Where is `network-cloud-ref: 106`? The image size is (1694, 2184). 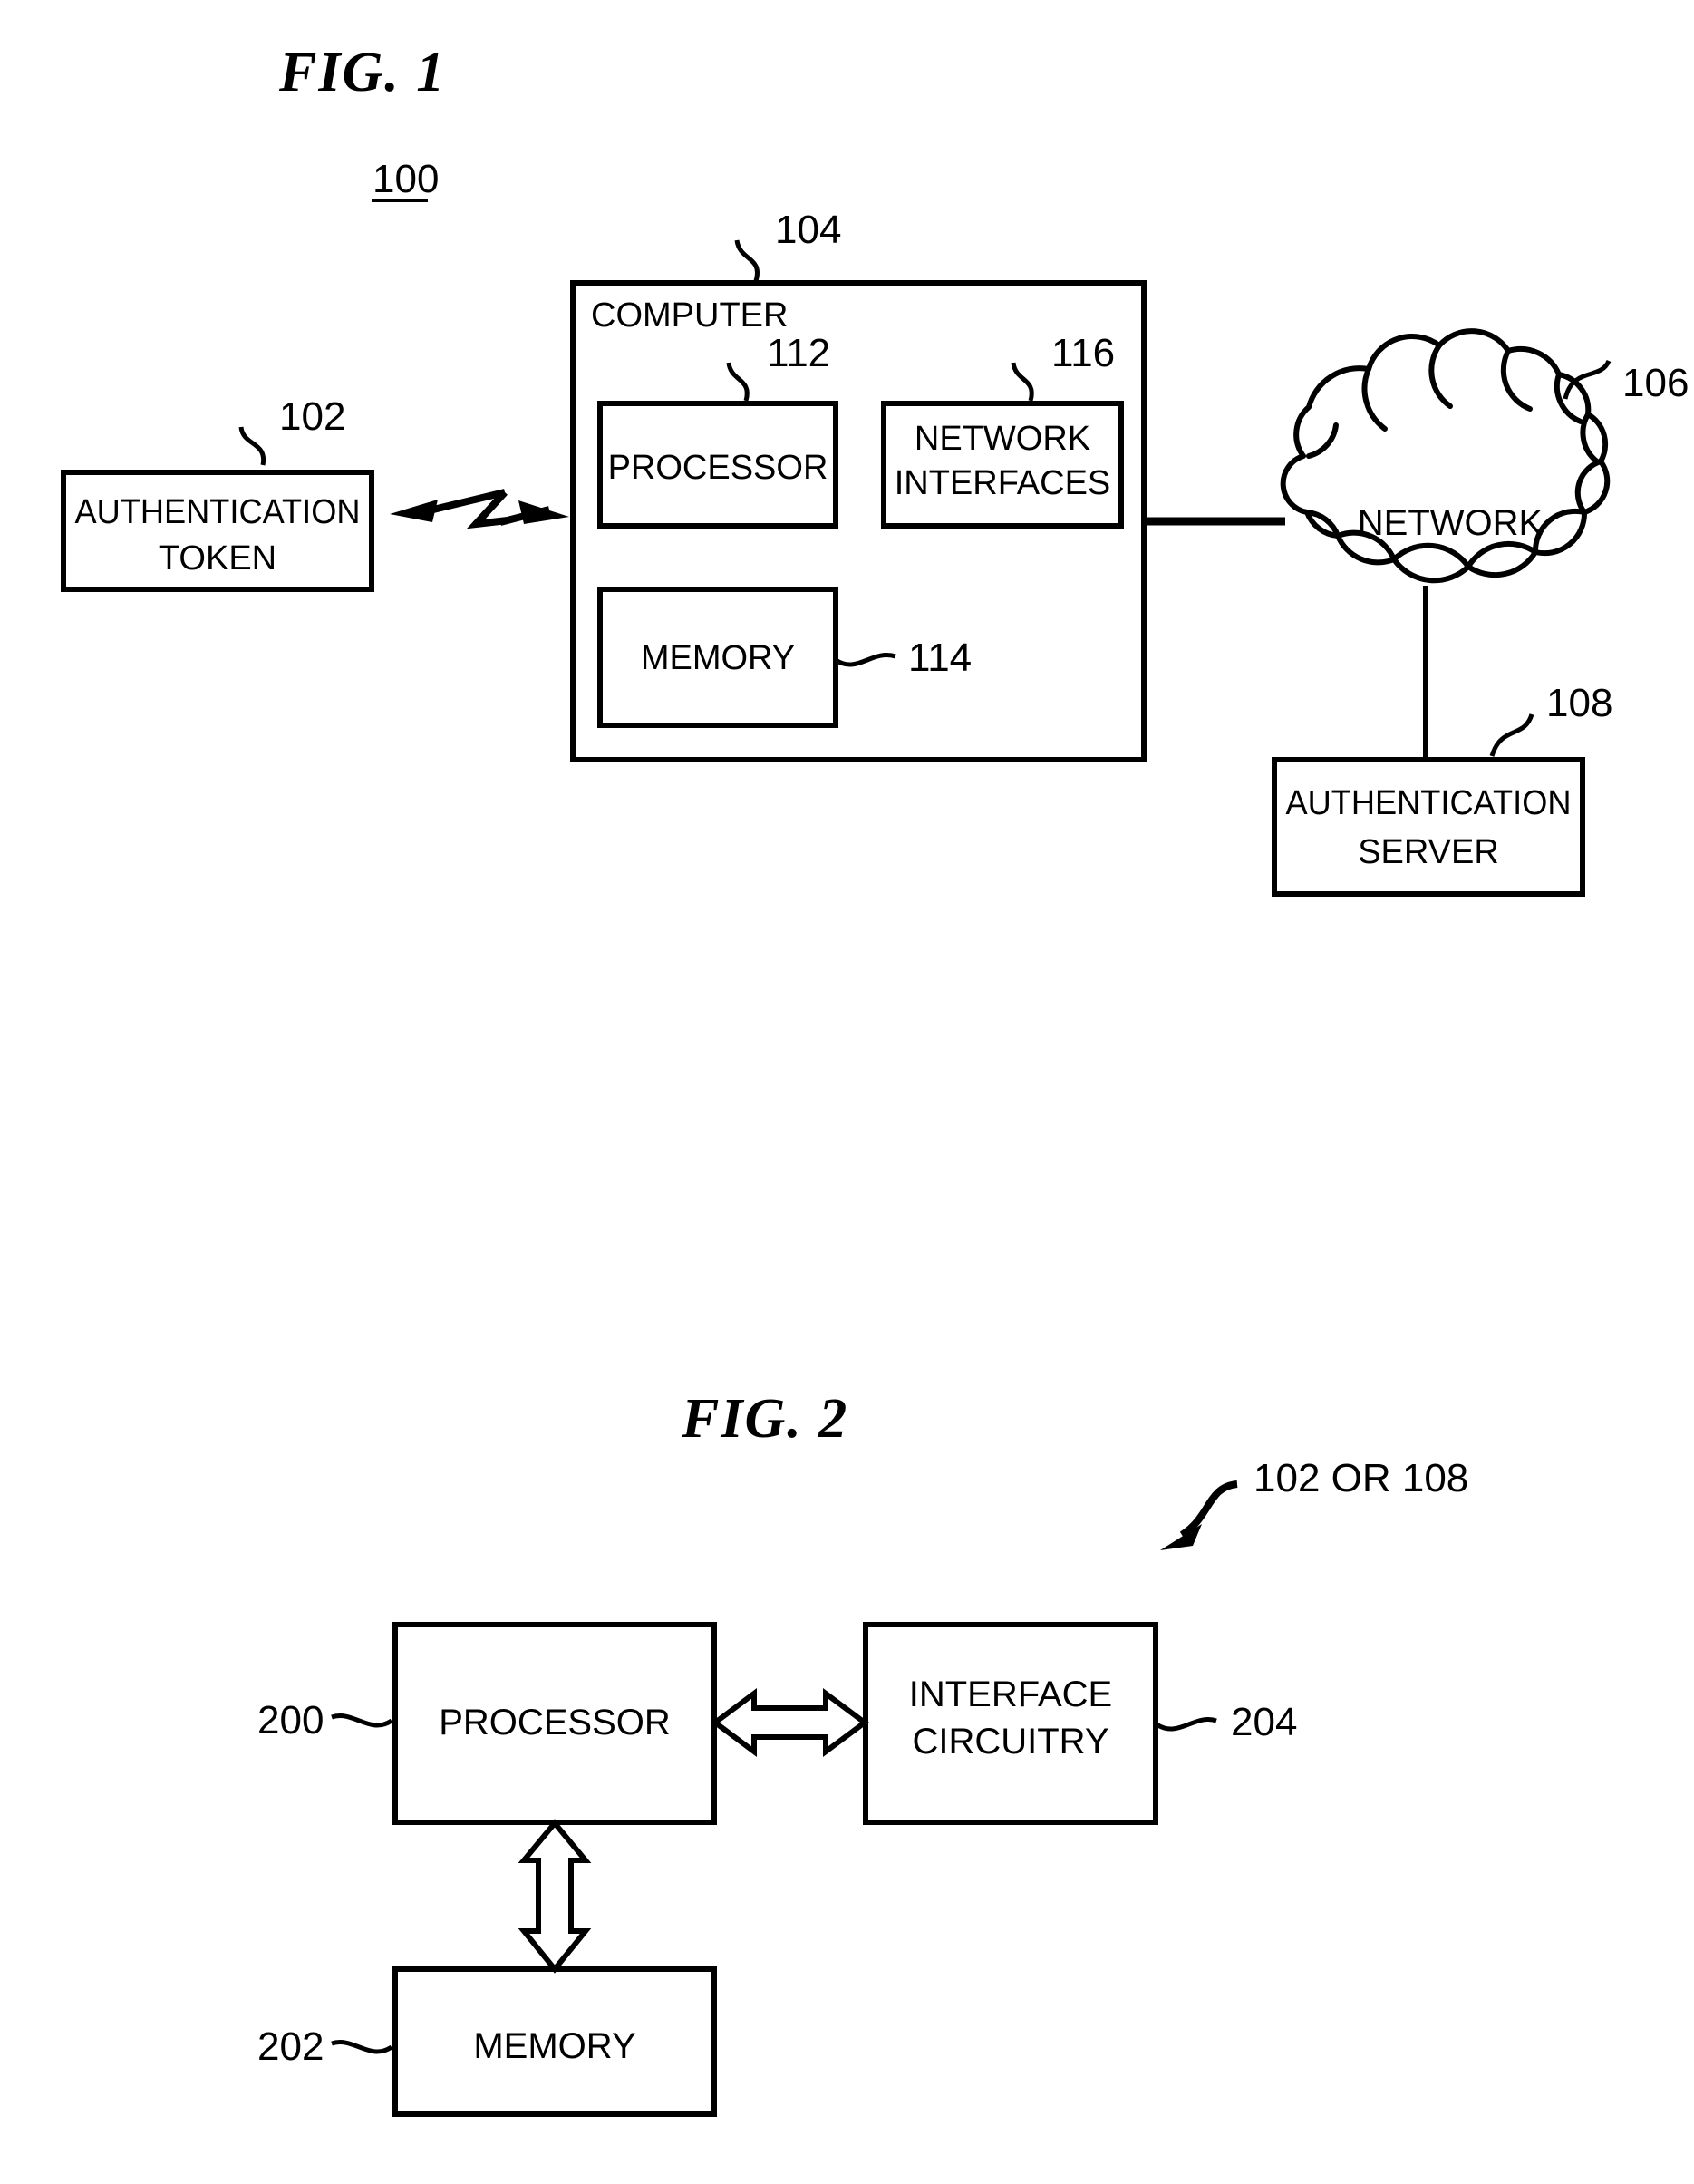 network-cloud-ref: 106 is located at coordinates (1655, 383).